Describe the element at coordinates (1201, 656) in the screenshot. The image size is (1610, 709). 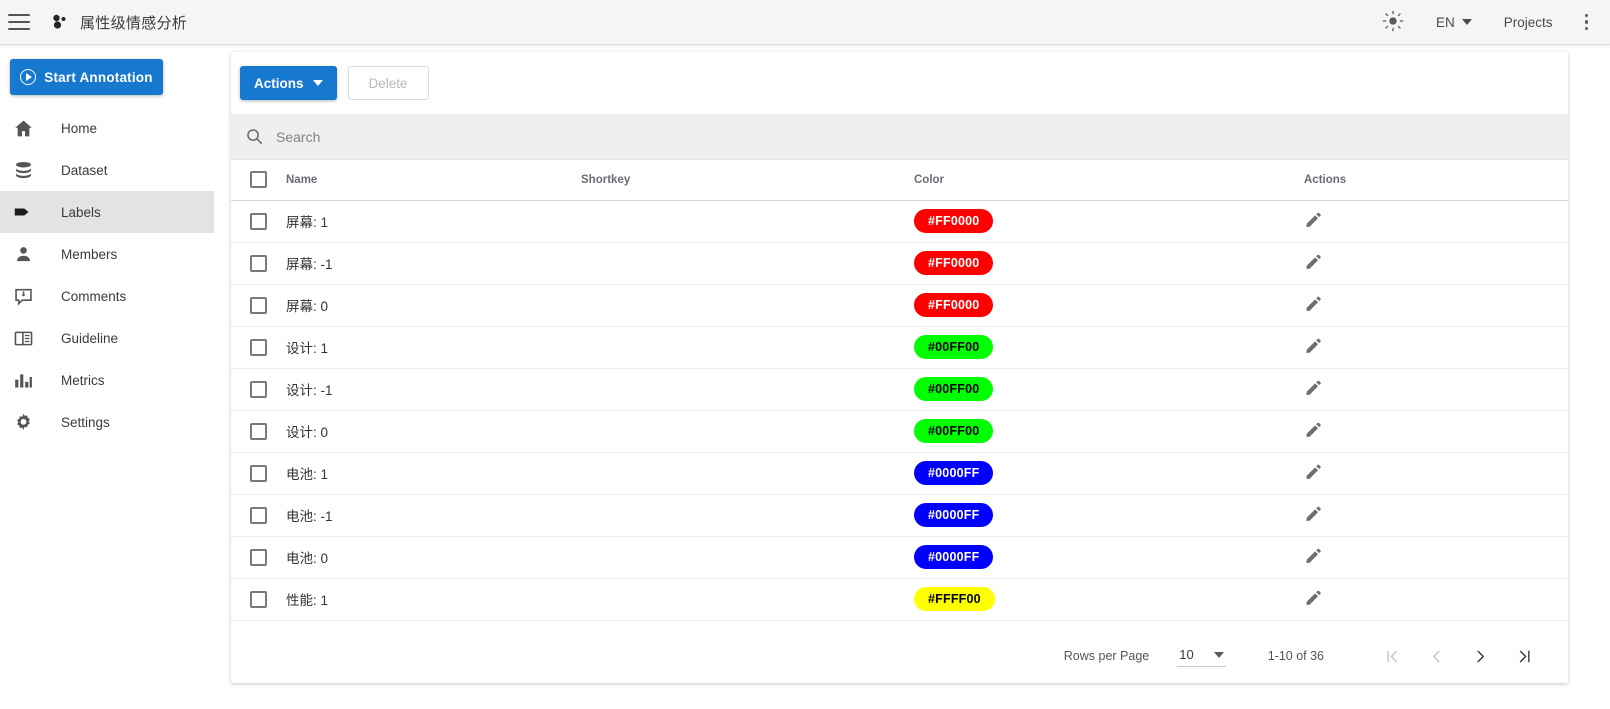
I see `rows-per-page-select: 10` at that location.